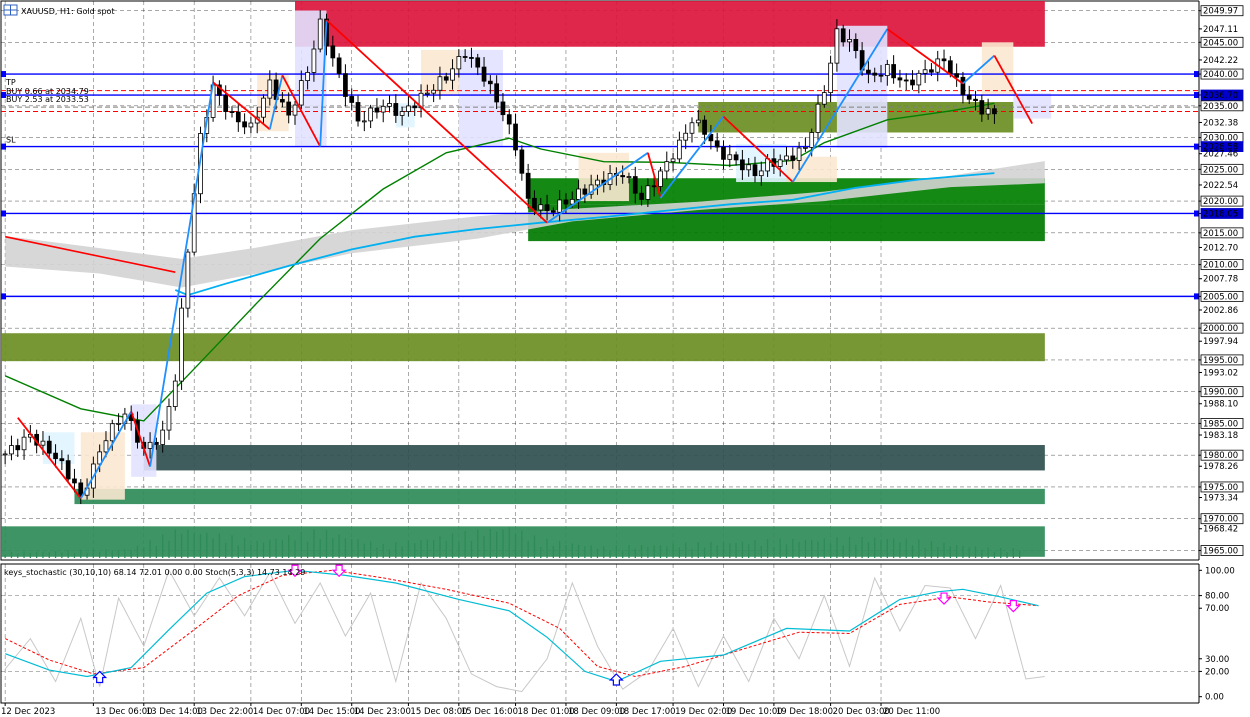  What do you see at coordinates (546, 712) in the screenshot?
I see `time-tick-label: 18 Dec 01:00` at bounding box center [546, 712].